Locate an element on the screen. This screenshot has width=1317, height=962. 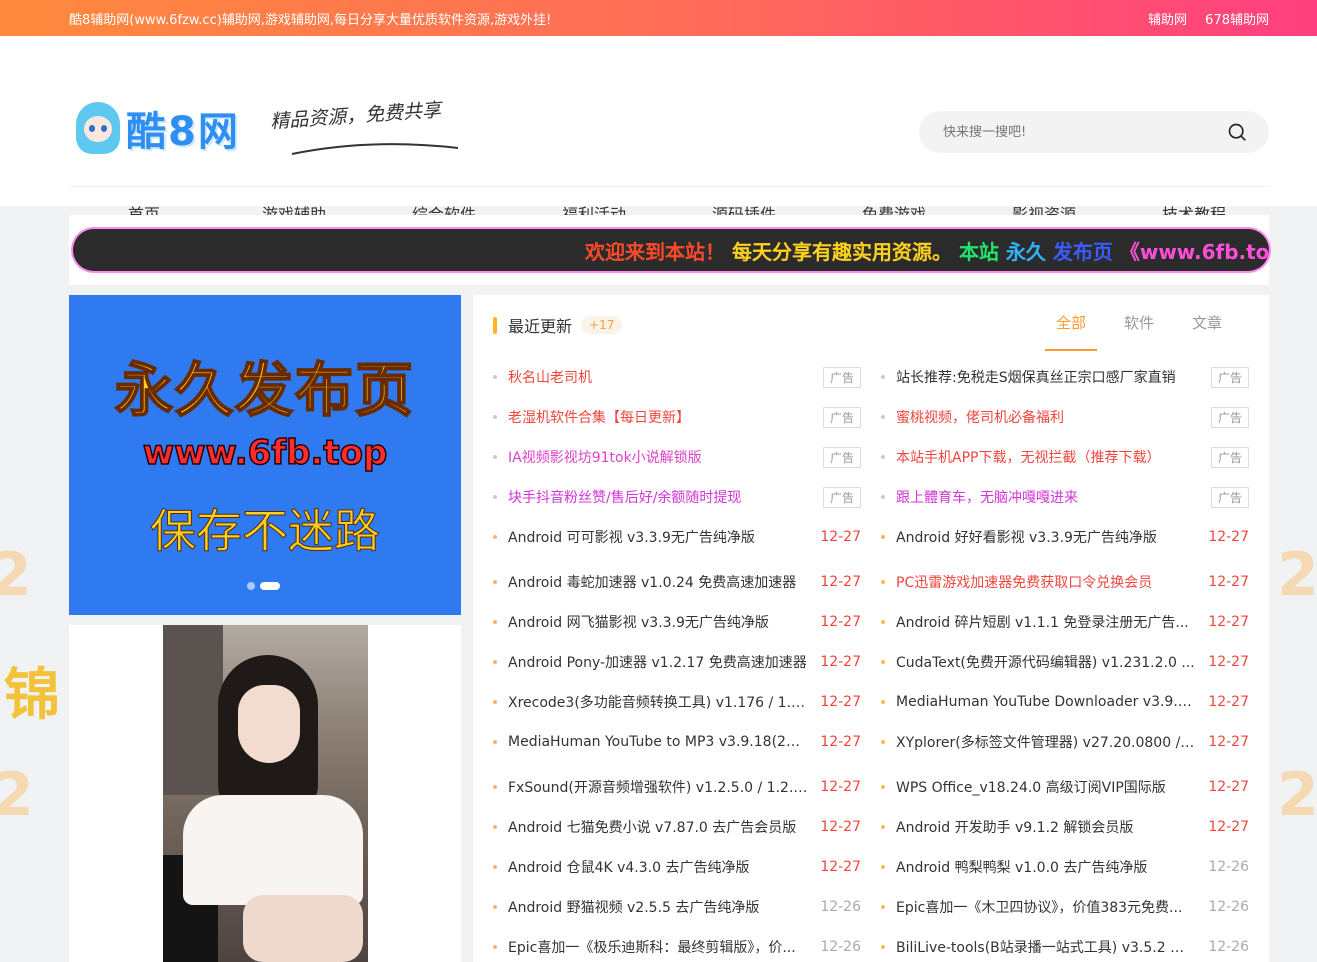
list-item: PC迅雷游戏加速器免费获取口令兑换会员 12-27 is located at coordinates (1065, 582).